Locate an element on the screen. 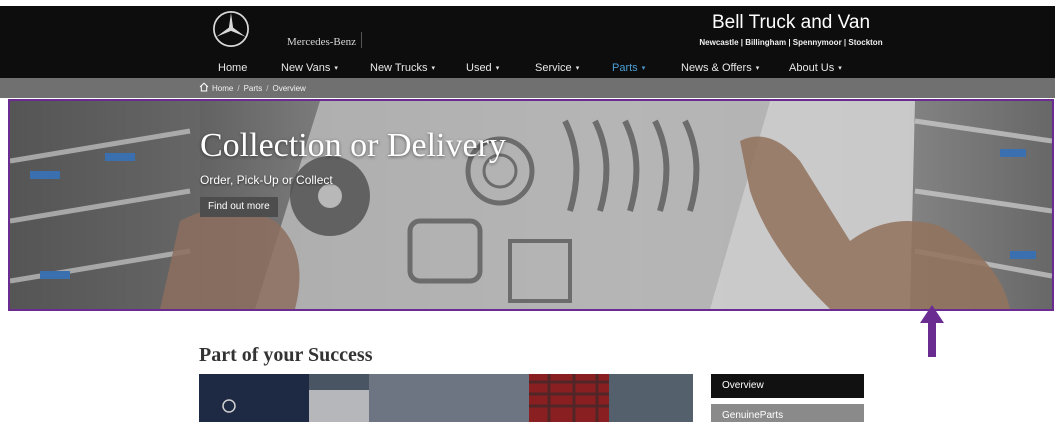 Image resolution: width=1055 pixels, height=422 pixels. side-menu: Overview GenuineParts is located at coordinates (787, 398).